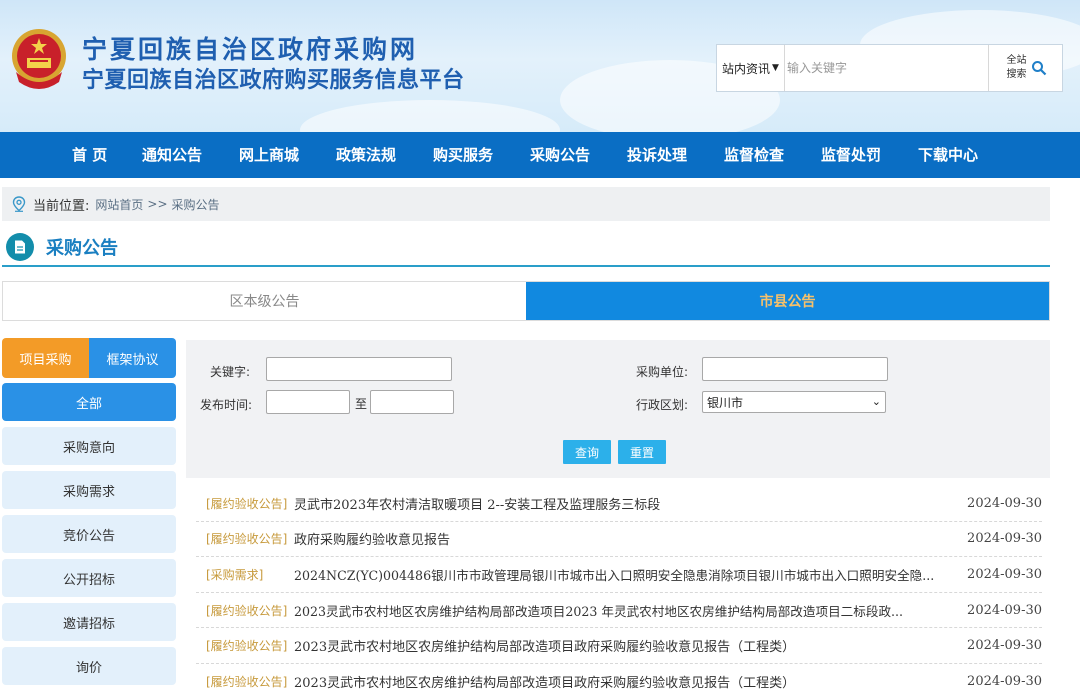 The height and width of the screenshot is (693, 1080). Describe the element at coordinates (754, 155) in the screenshot. I see `nav-inspection: 监督检查` at that location.